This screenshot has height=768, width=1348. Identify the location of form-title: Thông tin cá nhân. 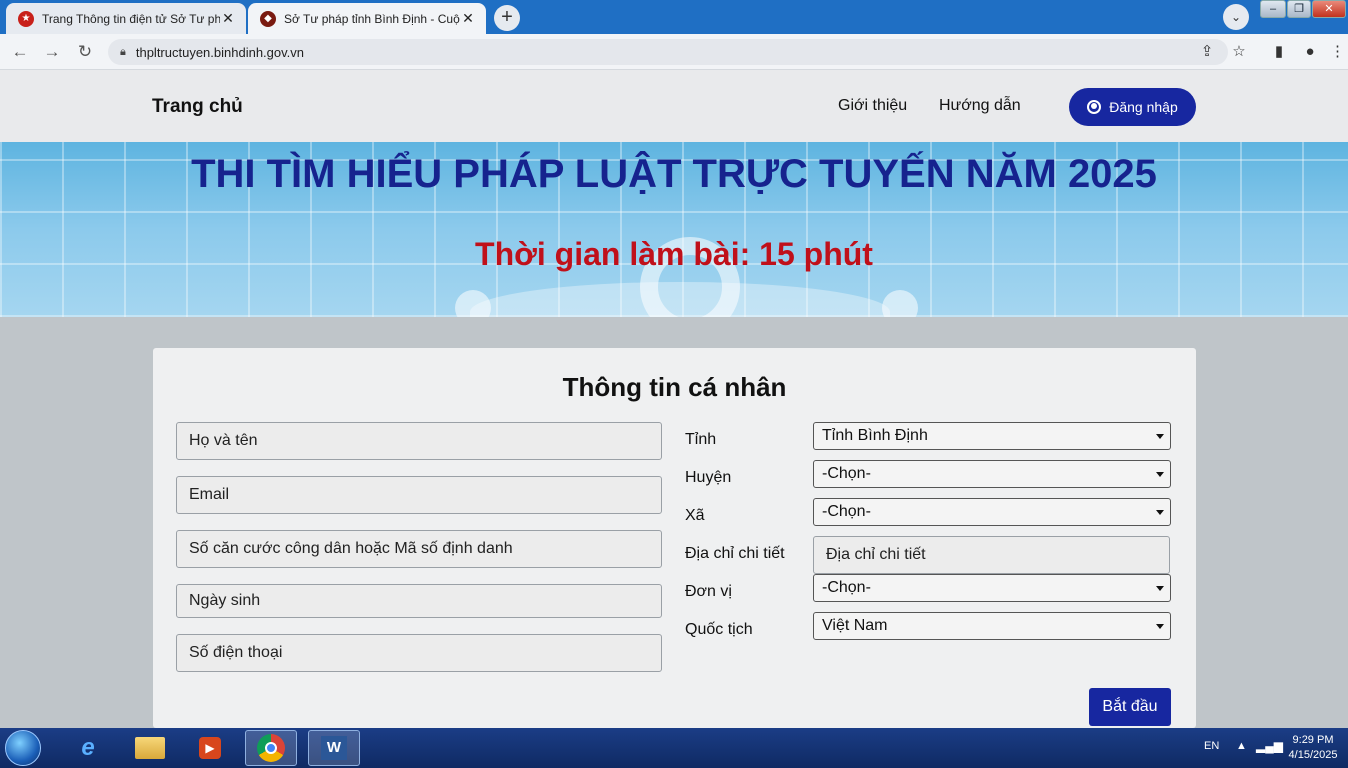
(674, 387).